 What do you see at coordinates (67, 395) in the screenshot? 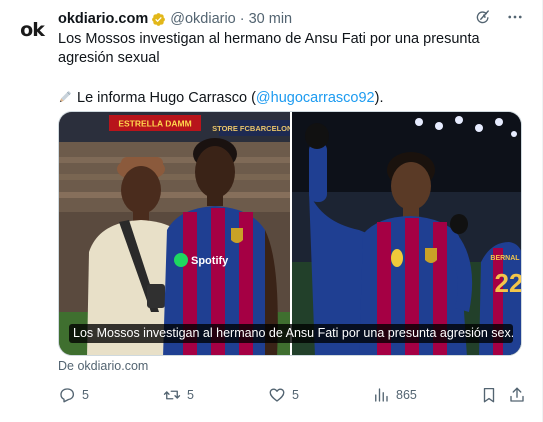
I see `reply-icon` at bounding box center [67, 395].